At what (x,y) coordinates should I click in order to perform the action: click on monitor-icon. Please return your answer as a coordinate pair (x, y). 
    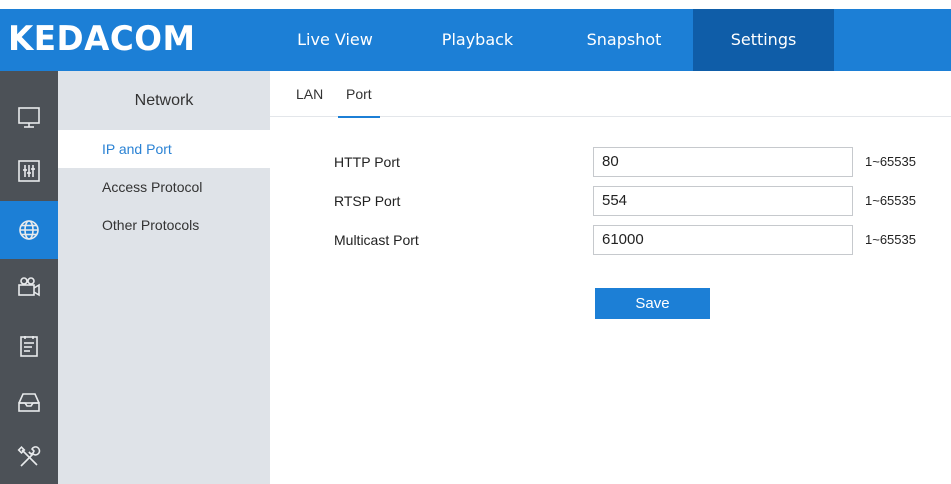
    Looking at the image, I should click on (29, 117).